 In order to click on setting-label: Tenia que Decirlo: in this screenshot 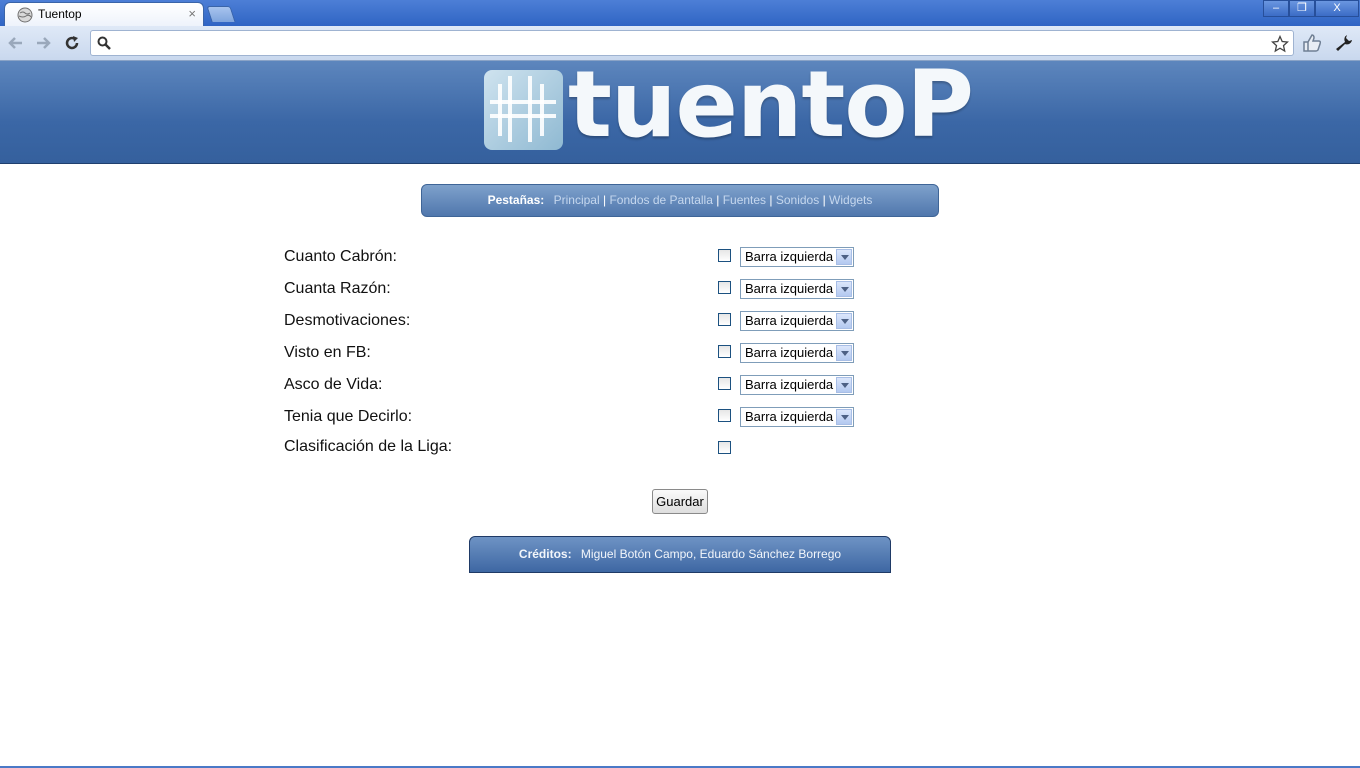, I will do `click(348, 416)`.